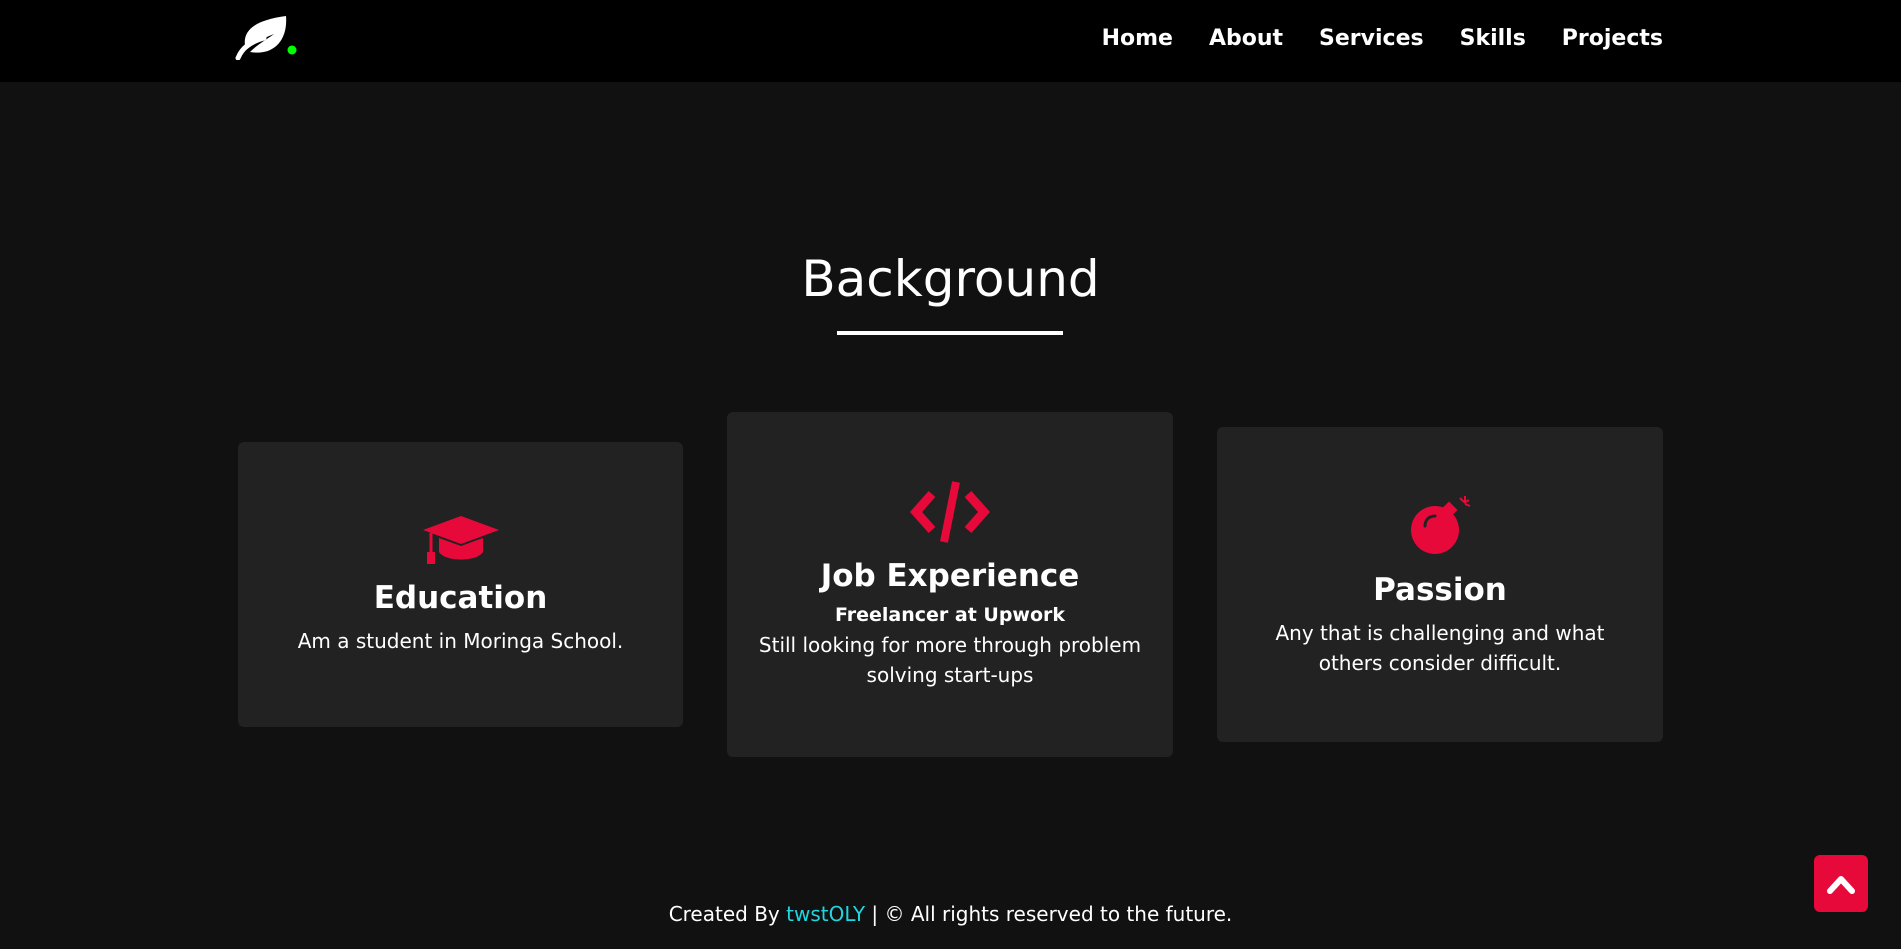  Describe the element at coordinates (1440, 527) in the screenshot. I see `bomb-icon` at that location.